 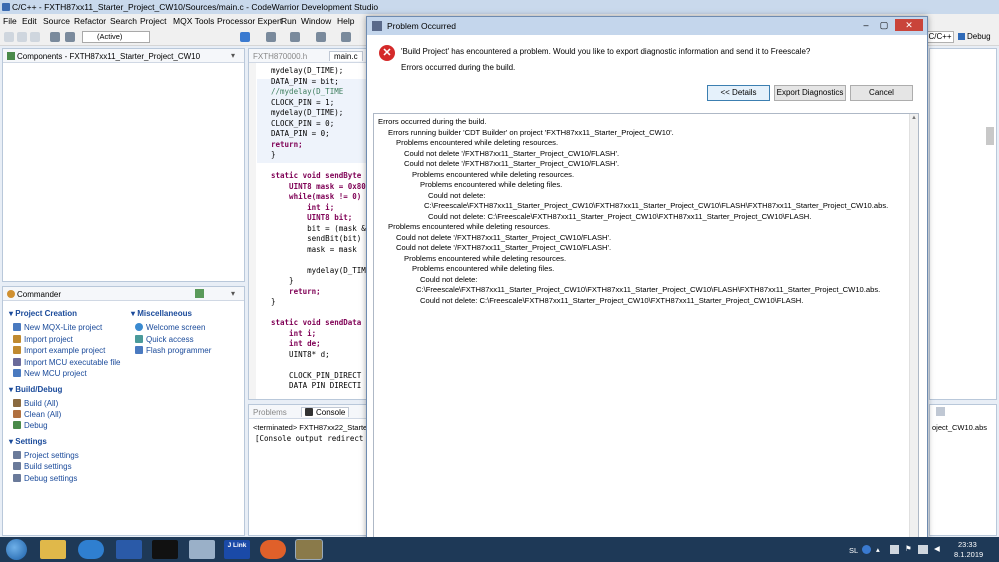 I want to click on menu-help: Help, so click(x=345, y=21).